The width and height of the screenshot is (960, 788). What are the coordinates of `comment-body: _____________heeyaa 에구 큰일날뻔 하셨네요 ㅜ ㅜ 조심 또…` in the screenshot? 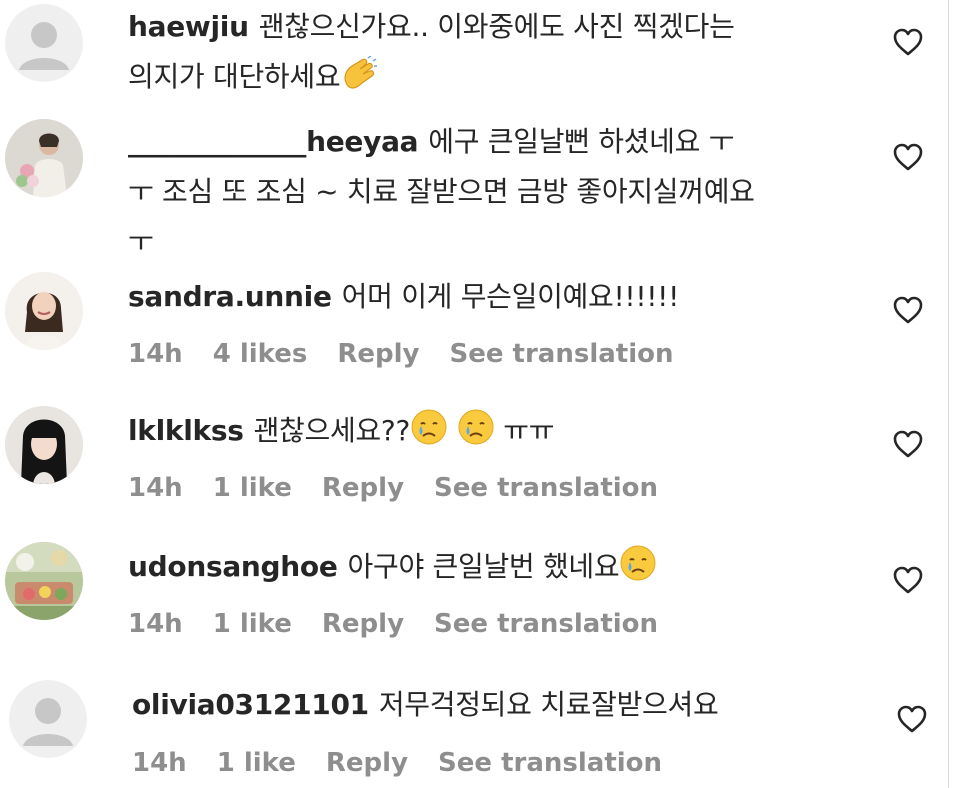 It's located at (441, 192).